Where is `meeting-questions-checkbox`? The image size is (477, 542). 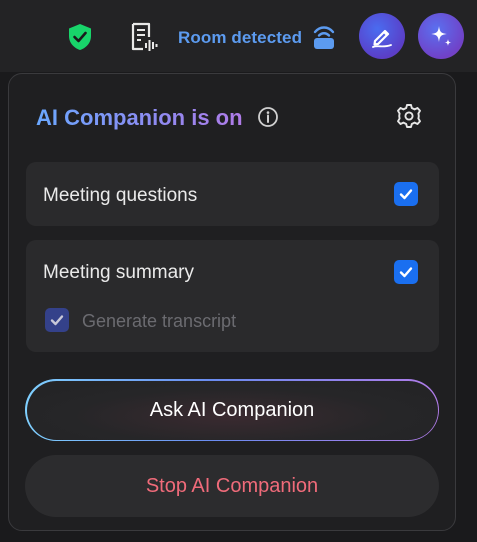
meeting-questions-checkbox is located at coordinates (406, 194).